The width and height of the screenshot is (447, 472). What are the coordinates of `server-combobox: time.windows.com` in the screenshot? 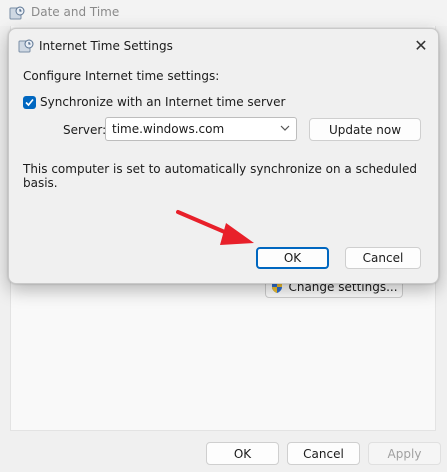 It's located at (201, 129).